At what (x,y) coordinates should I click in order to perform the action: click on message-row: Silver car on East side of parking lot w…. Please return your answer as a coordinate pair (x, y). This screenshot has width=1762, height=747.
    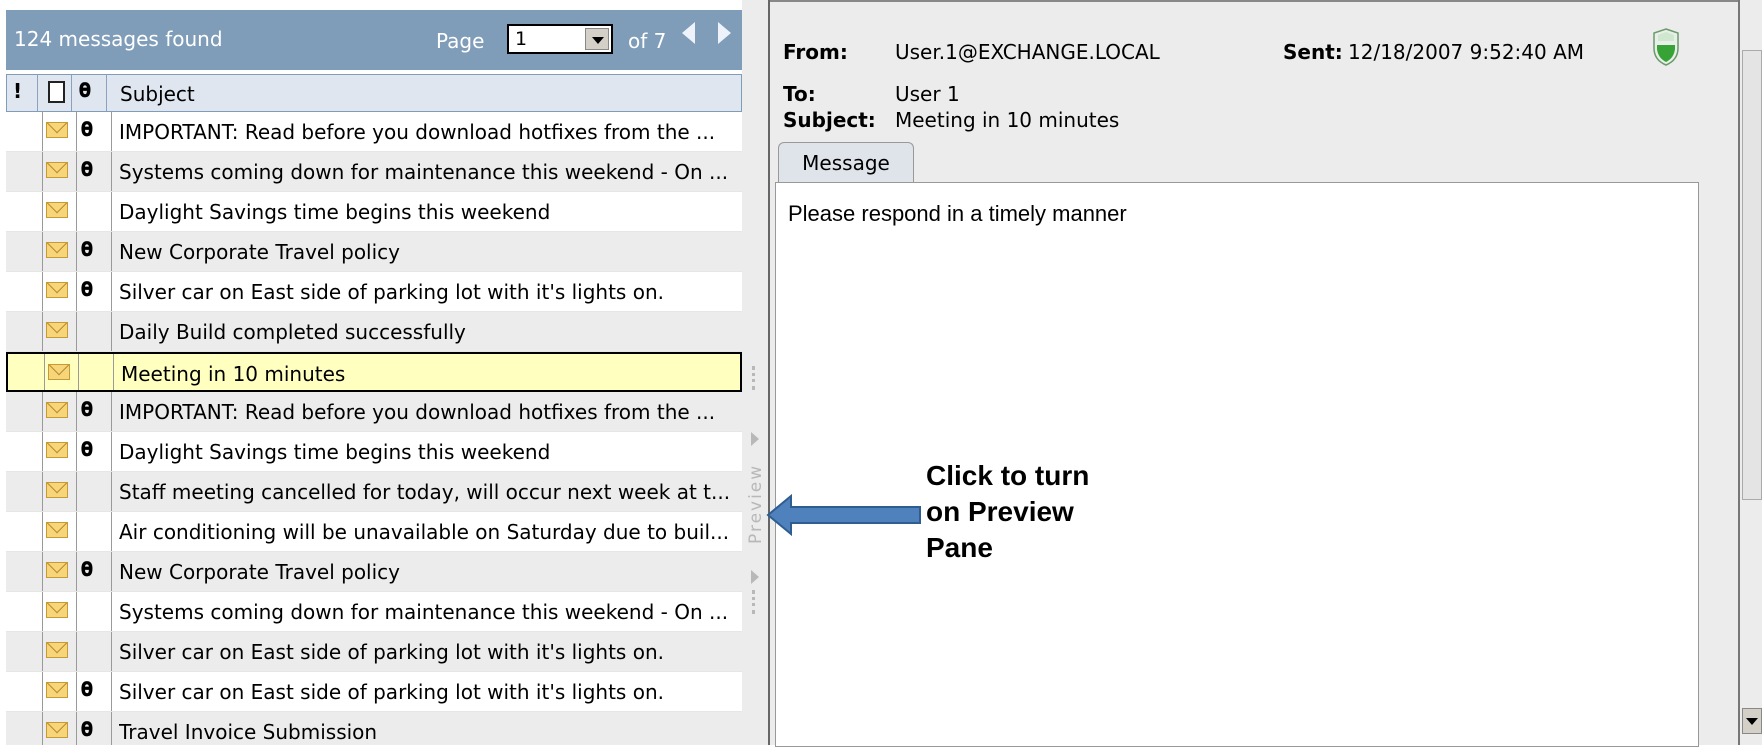
    Looking at the image, I should click on (374, 652).